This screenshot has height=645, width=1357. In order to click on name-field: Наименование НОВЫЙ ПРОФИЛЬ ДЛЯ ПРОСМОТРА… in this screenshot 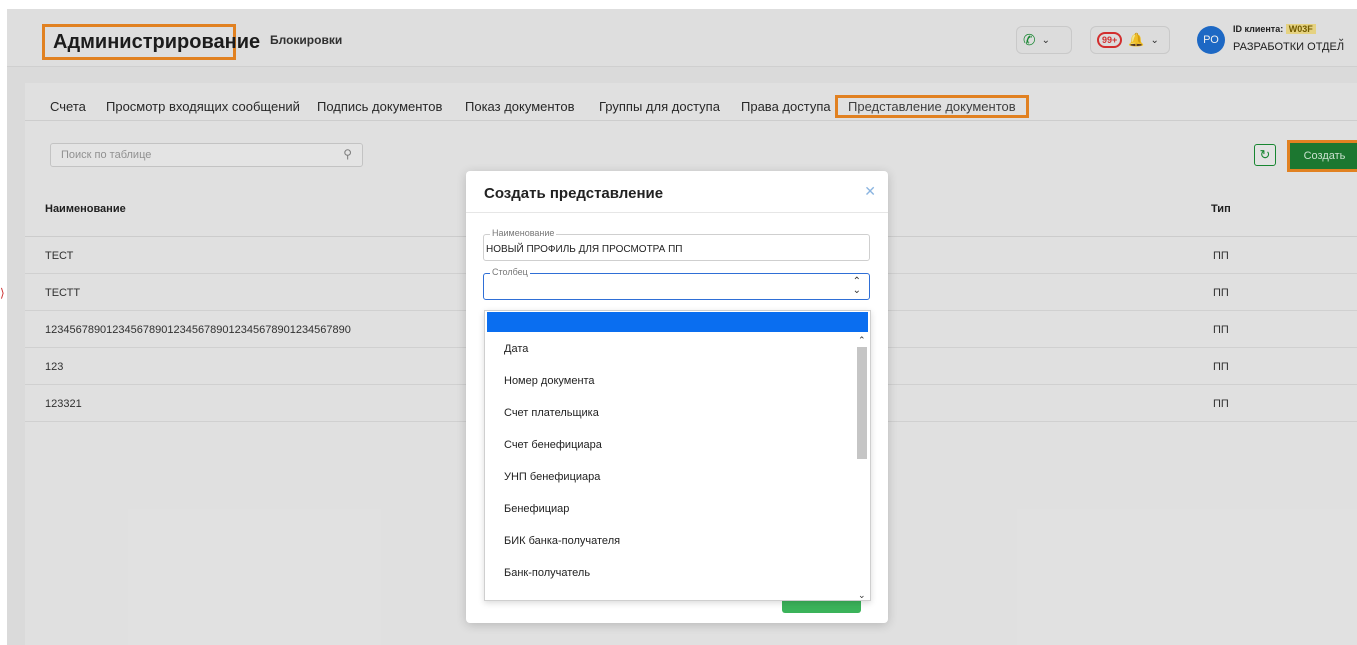, I will do `click(676, 244)`.